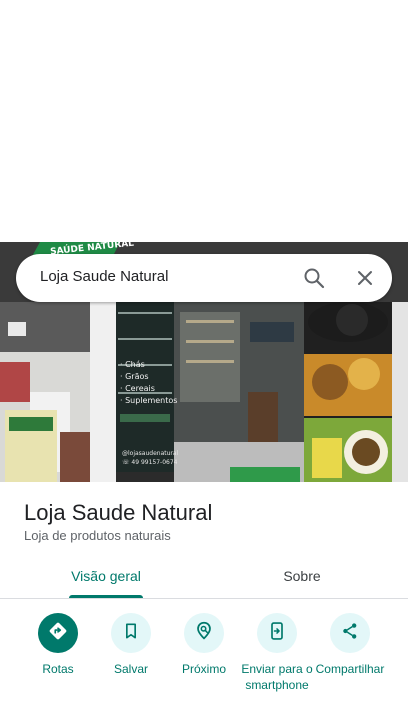  What do you see at coordinates (277, 677) in the screenshot?
I see `send-to-phone-label: Enviar para o smartphone` at bounding box center [277, 677].